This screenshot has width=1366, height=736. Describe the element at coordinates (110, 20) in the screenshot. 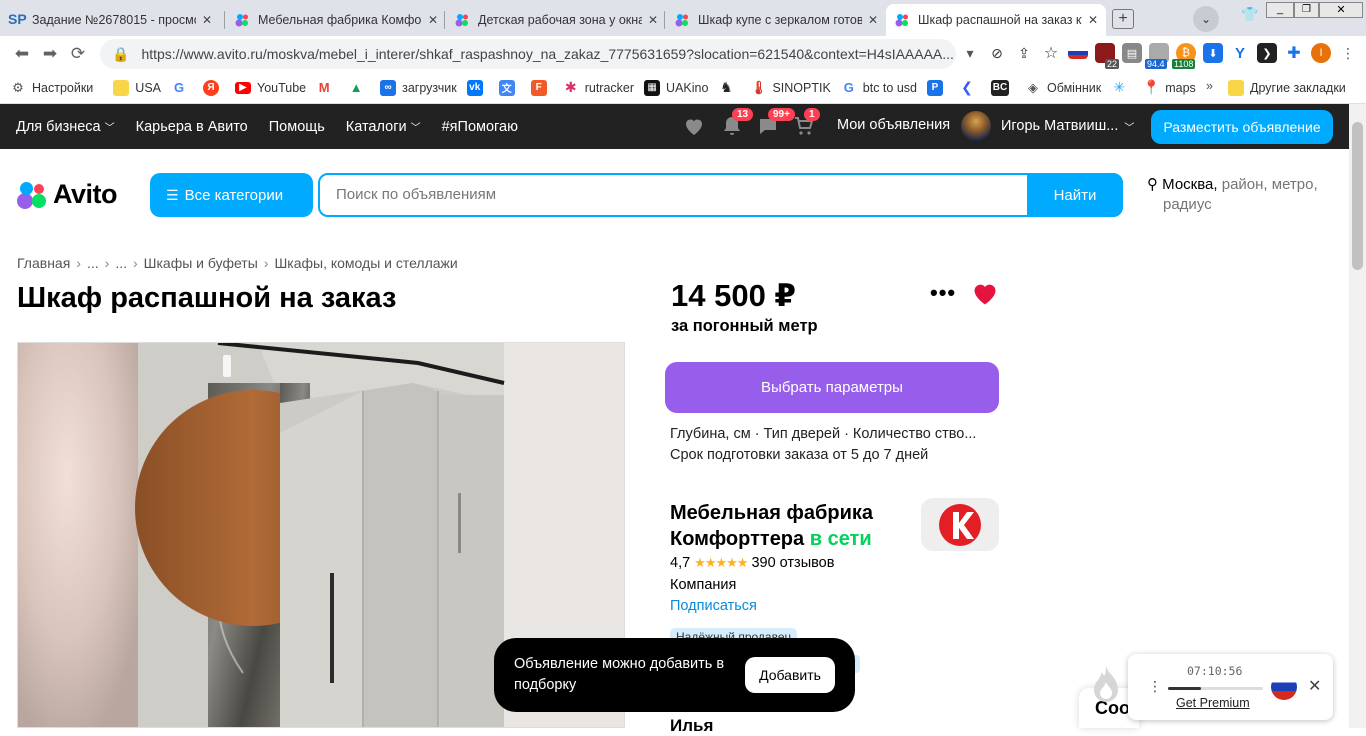

I see `browser-tab: SP Задание №2678015 - просмо ✕` at that location.